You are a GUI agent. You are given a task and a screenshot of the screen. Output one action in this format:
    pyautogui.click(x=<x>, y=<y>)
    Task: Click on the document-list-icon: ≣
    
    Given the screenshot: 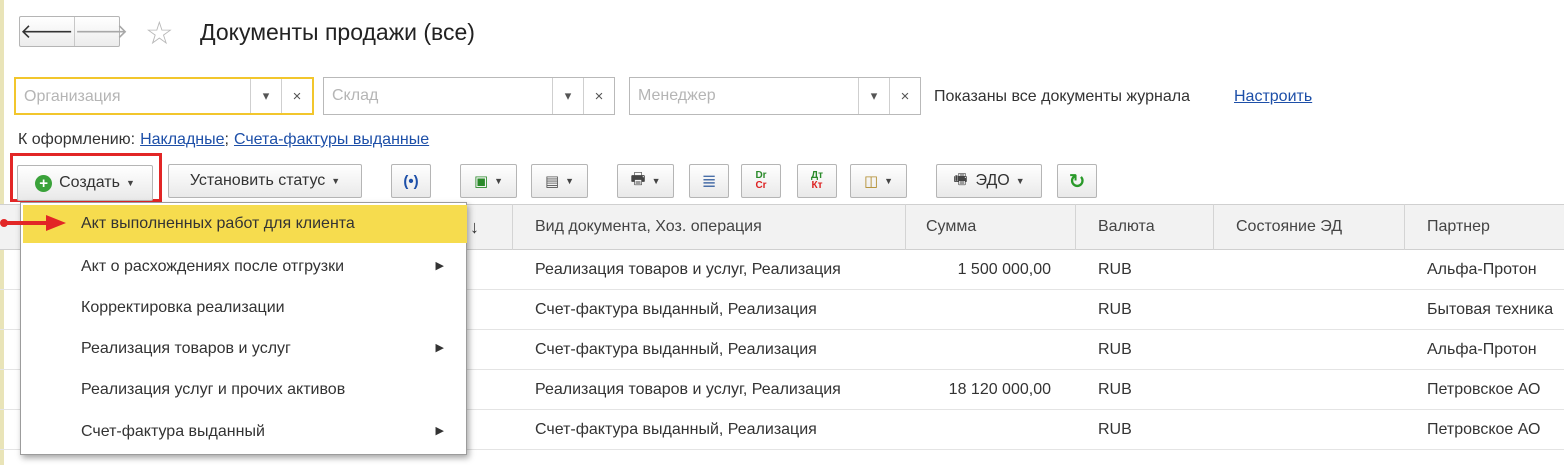 What is the action you would take?
    pyautogui.click(x=709, y=180)
    